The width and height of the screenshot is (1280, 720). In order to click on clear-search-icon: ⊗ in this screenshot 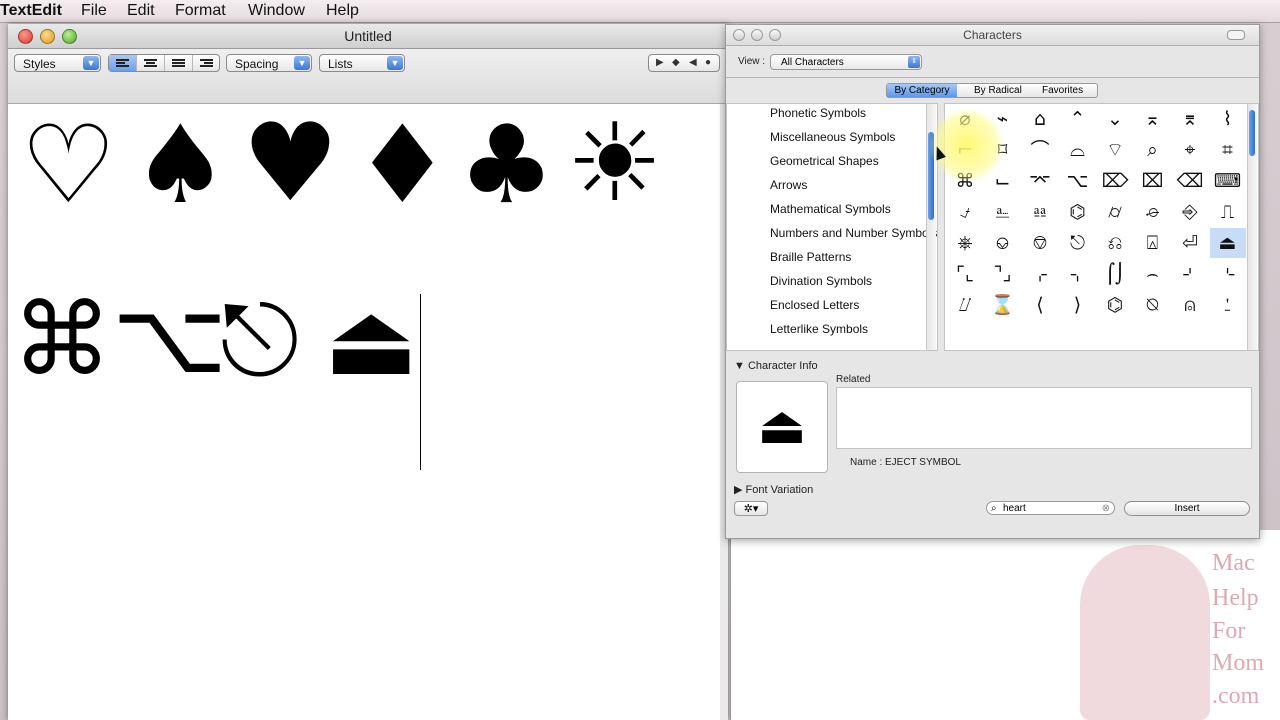, I will do `click(1106, 508)`.